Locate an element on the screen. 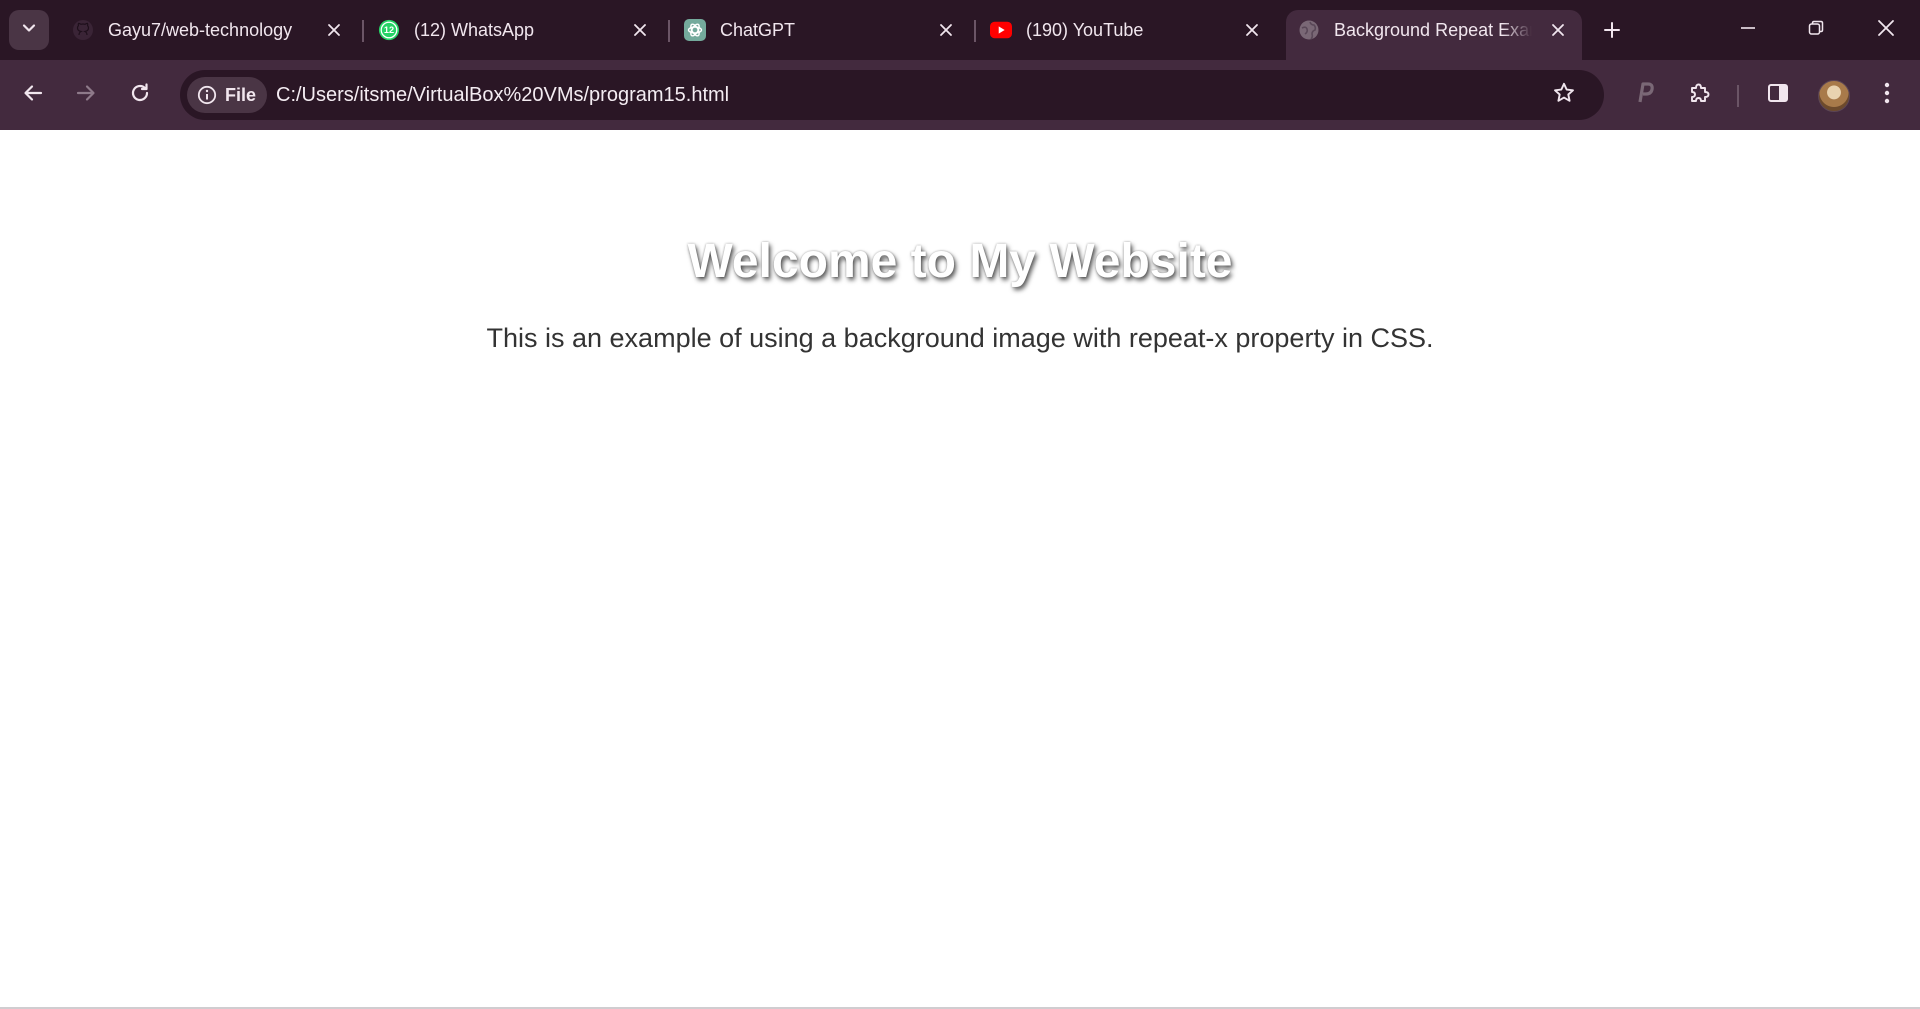  extension-p-button is located at coordinates (1645, 95).